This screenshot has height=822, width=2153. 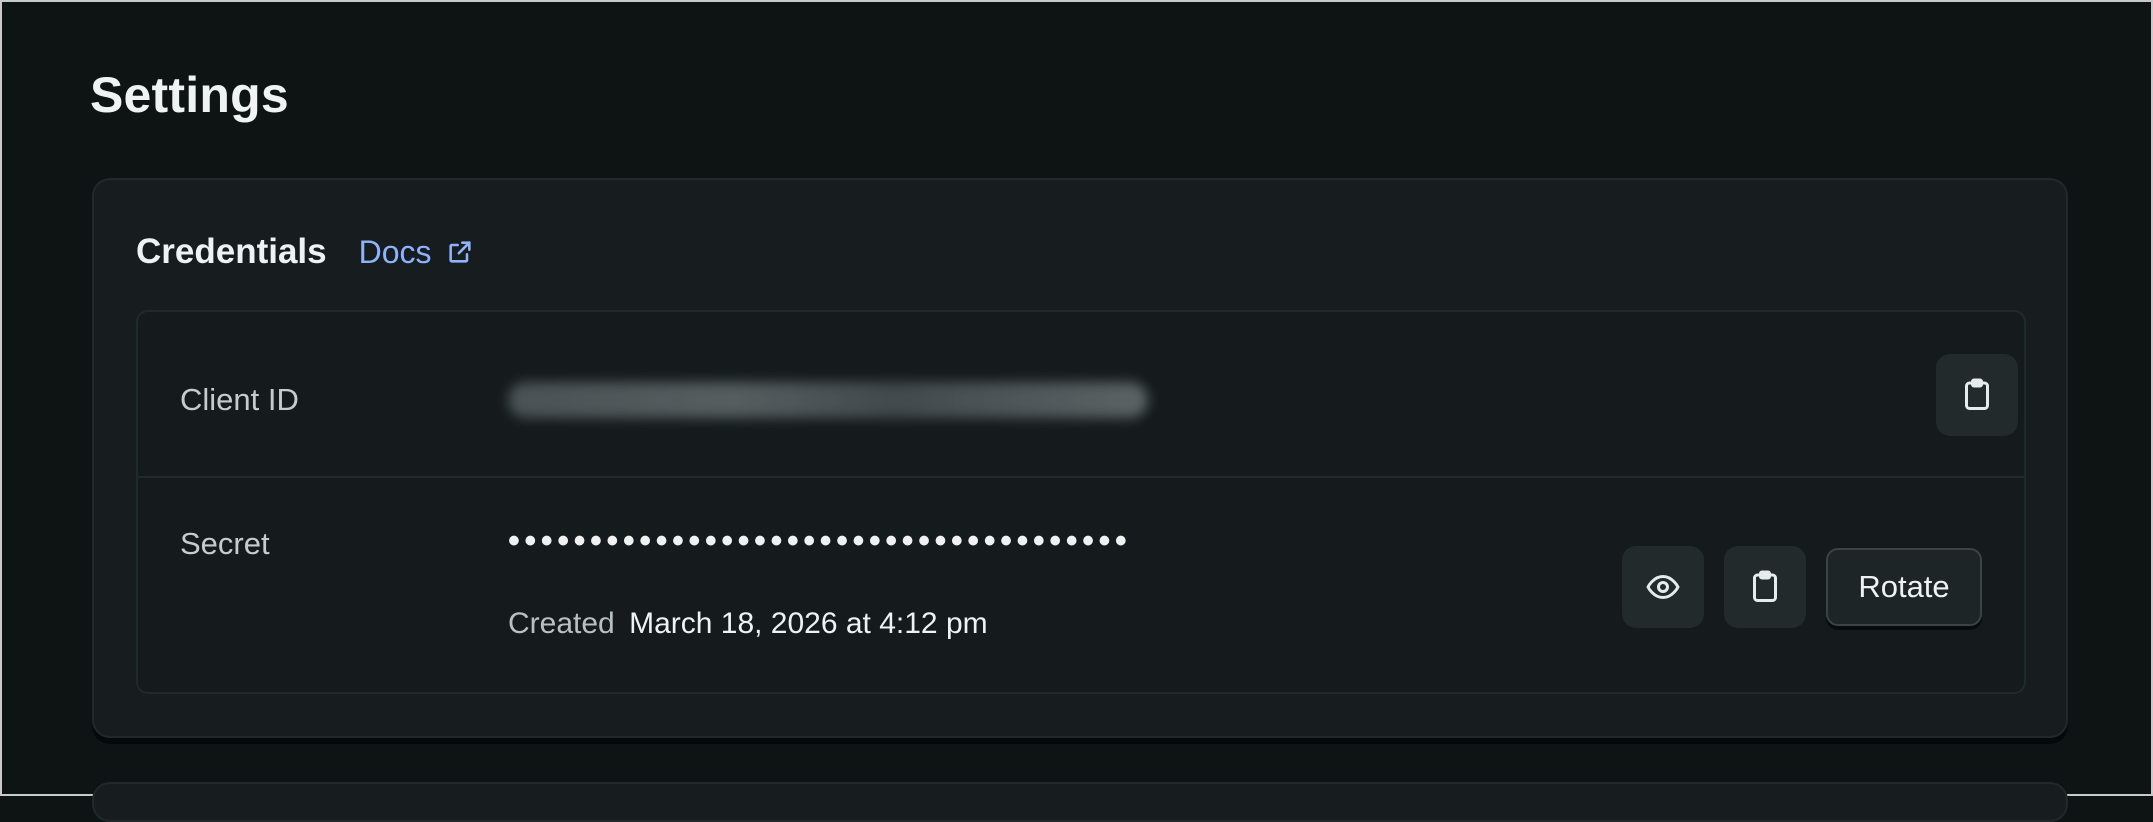 I want to click on external-link-icon, so click(x=459, y=252).